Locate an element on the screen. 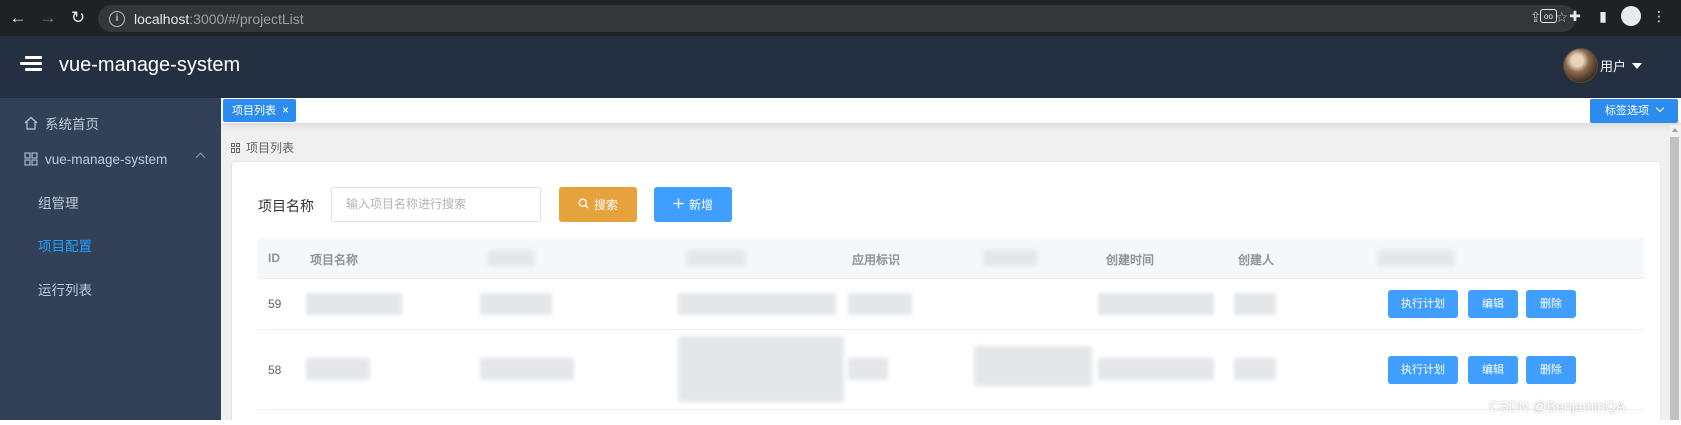  caret-down-icon is located at coordinates (1637, 65).